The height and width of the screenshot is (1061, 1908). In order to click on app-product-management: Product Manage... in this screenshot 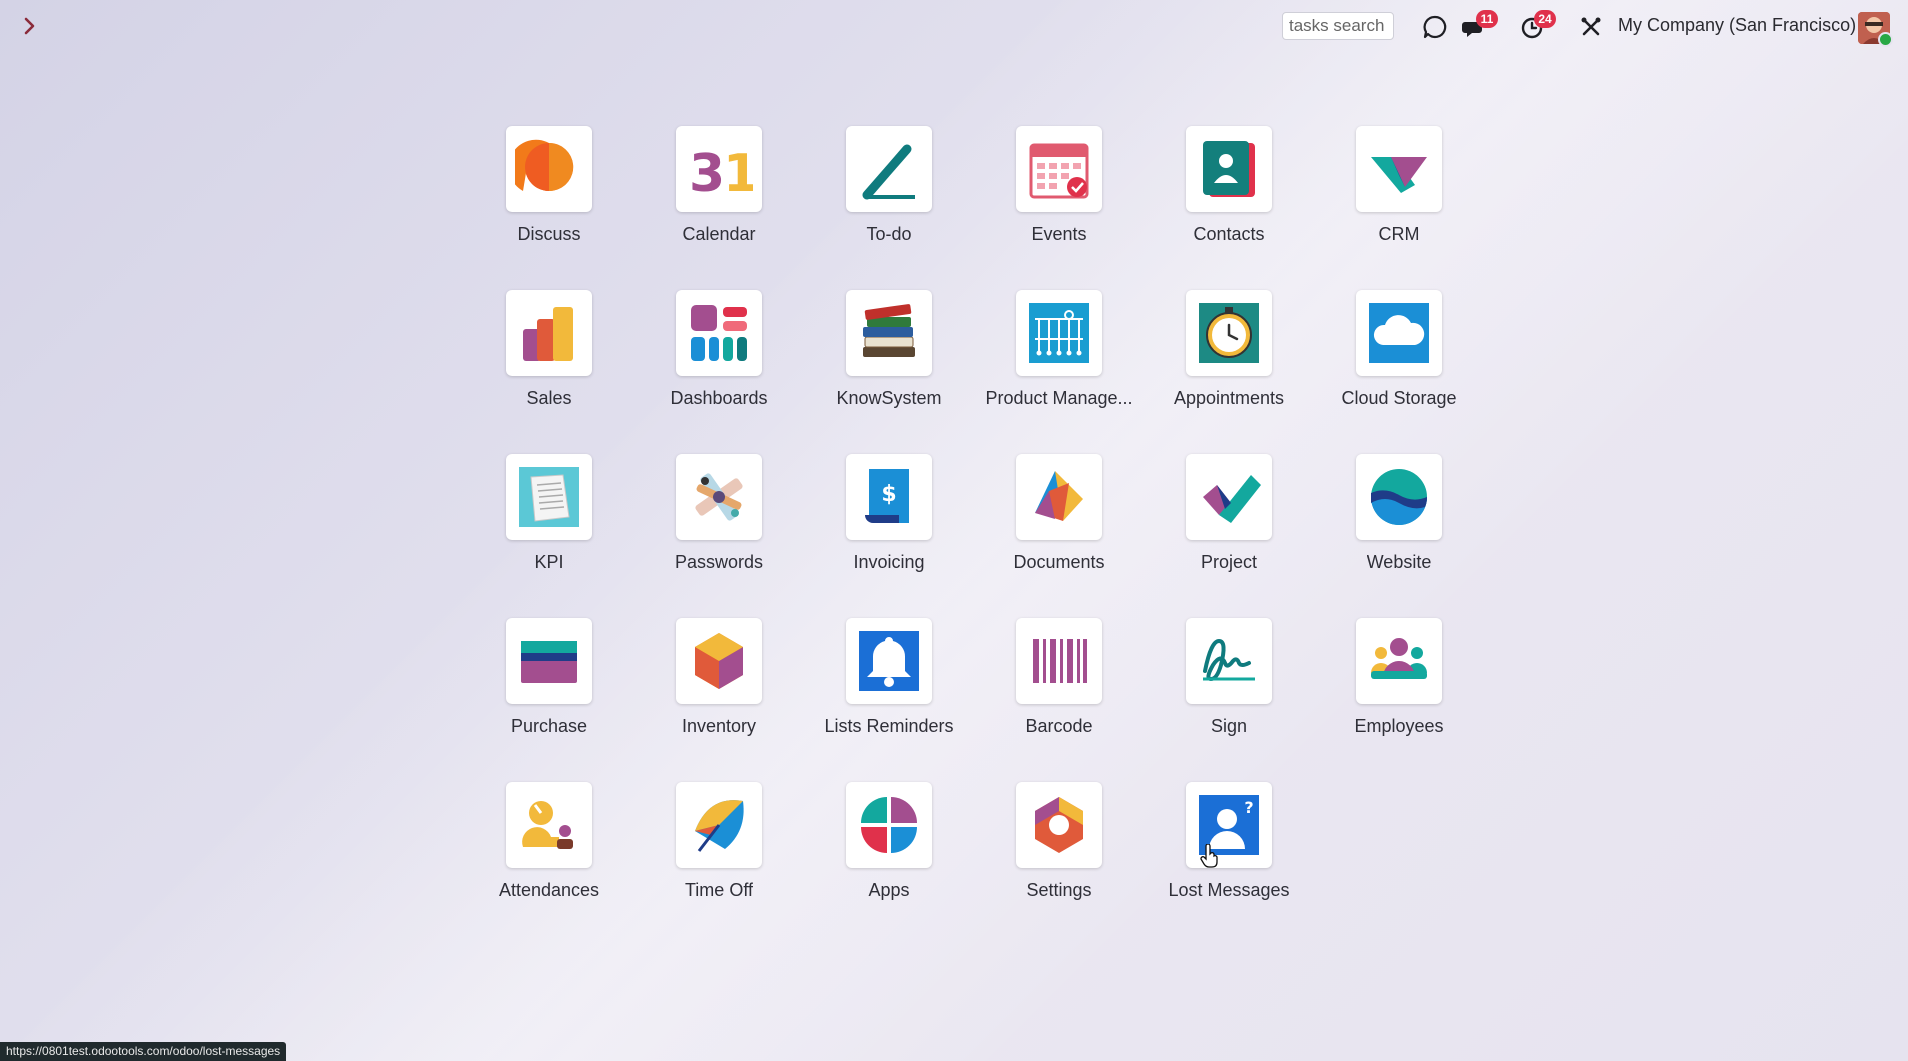, I will do `click(1059, 372)`.